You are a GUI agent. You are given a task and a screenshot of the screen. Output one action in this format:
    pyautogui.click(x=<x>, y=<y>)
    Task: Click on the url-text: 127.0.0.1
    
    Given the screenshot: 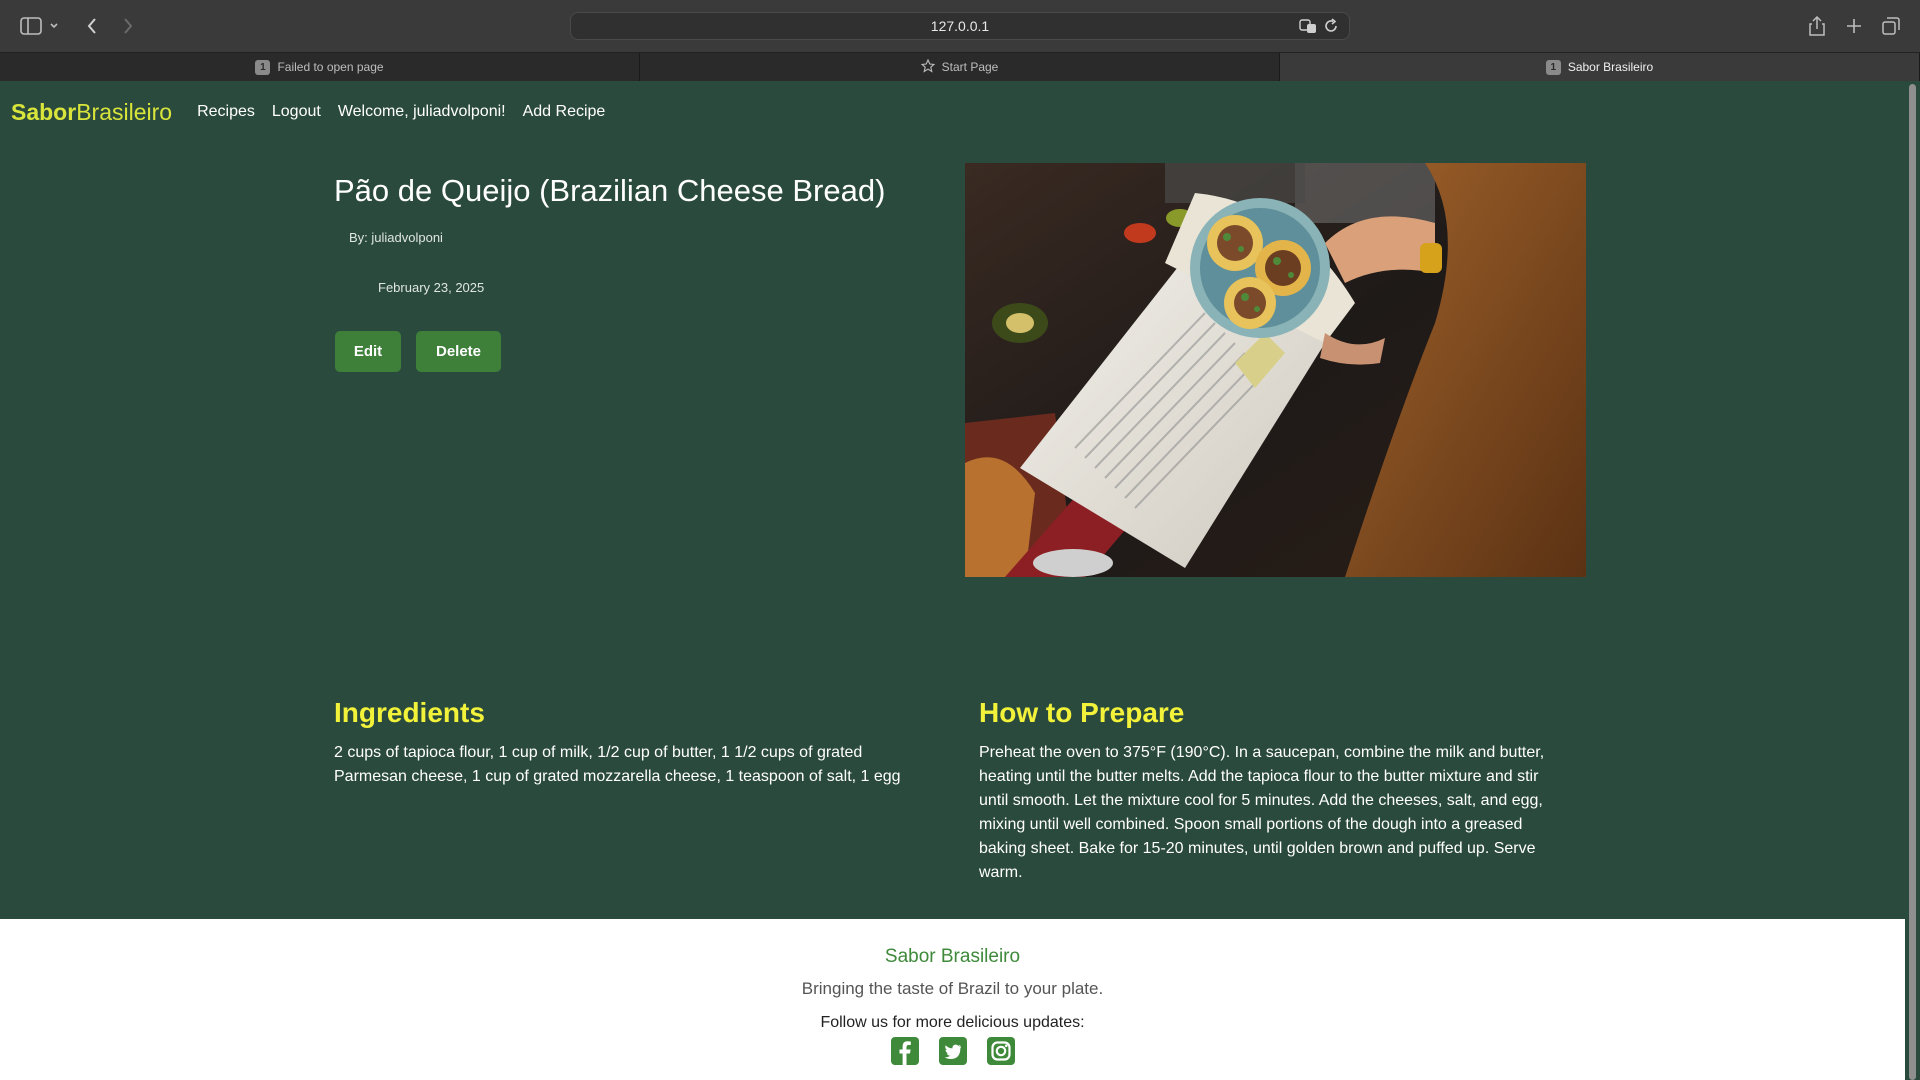 What is the action you would take?
    pyautogui.click(x=960, y=26)
    